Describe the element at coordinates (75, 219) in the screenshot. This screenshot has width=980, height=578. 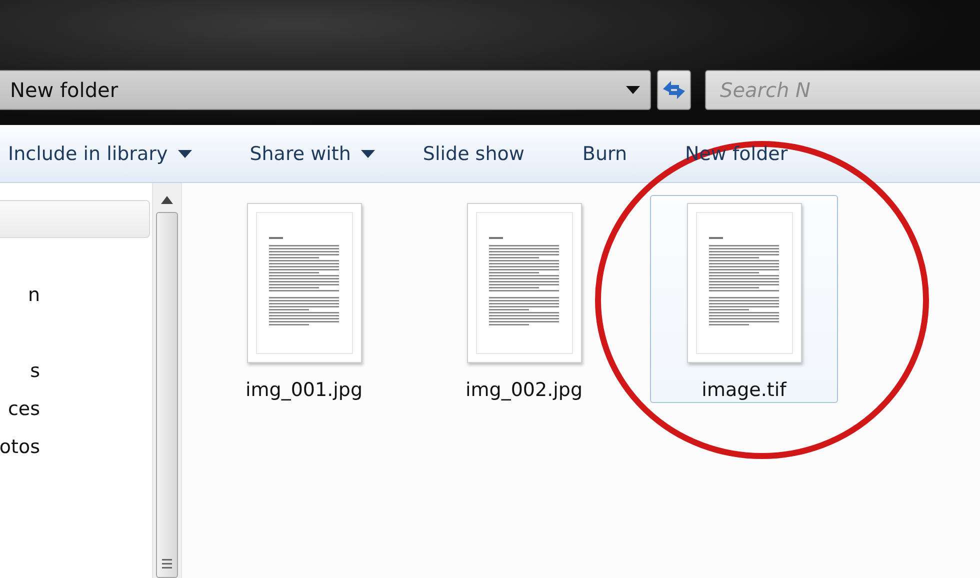
I see `nav-item-highlight` at that location.